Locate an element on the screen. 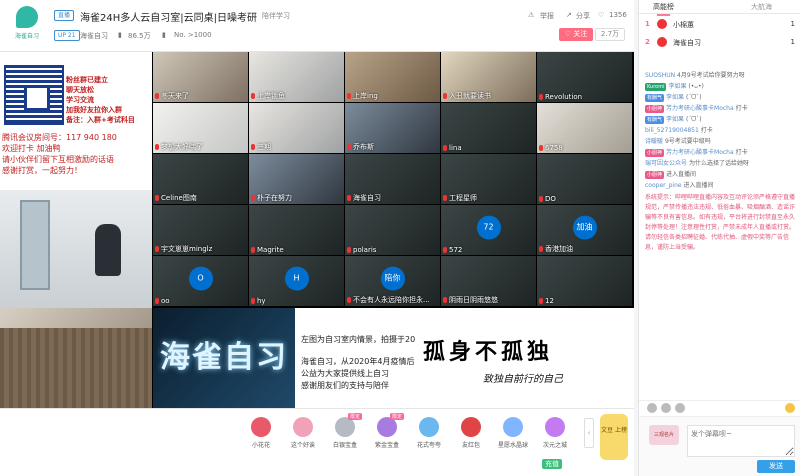  room-category: 陪伴学习 is located at coordinates (276, 16).